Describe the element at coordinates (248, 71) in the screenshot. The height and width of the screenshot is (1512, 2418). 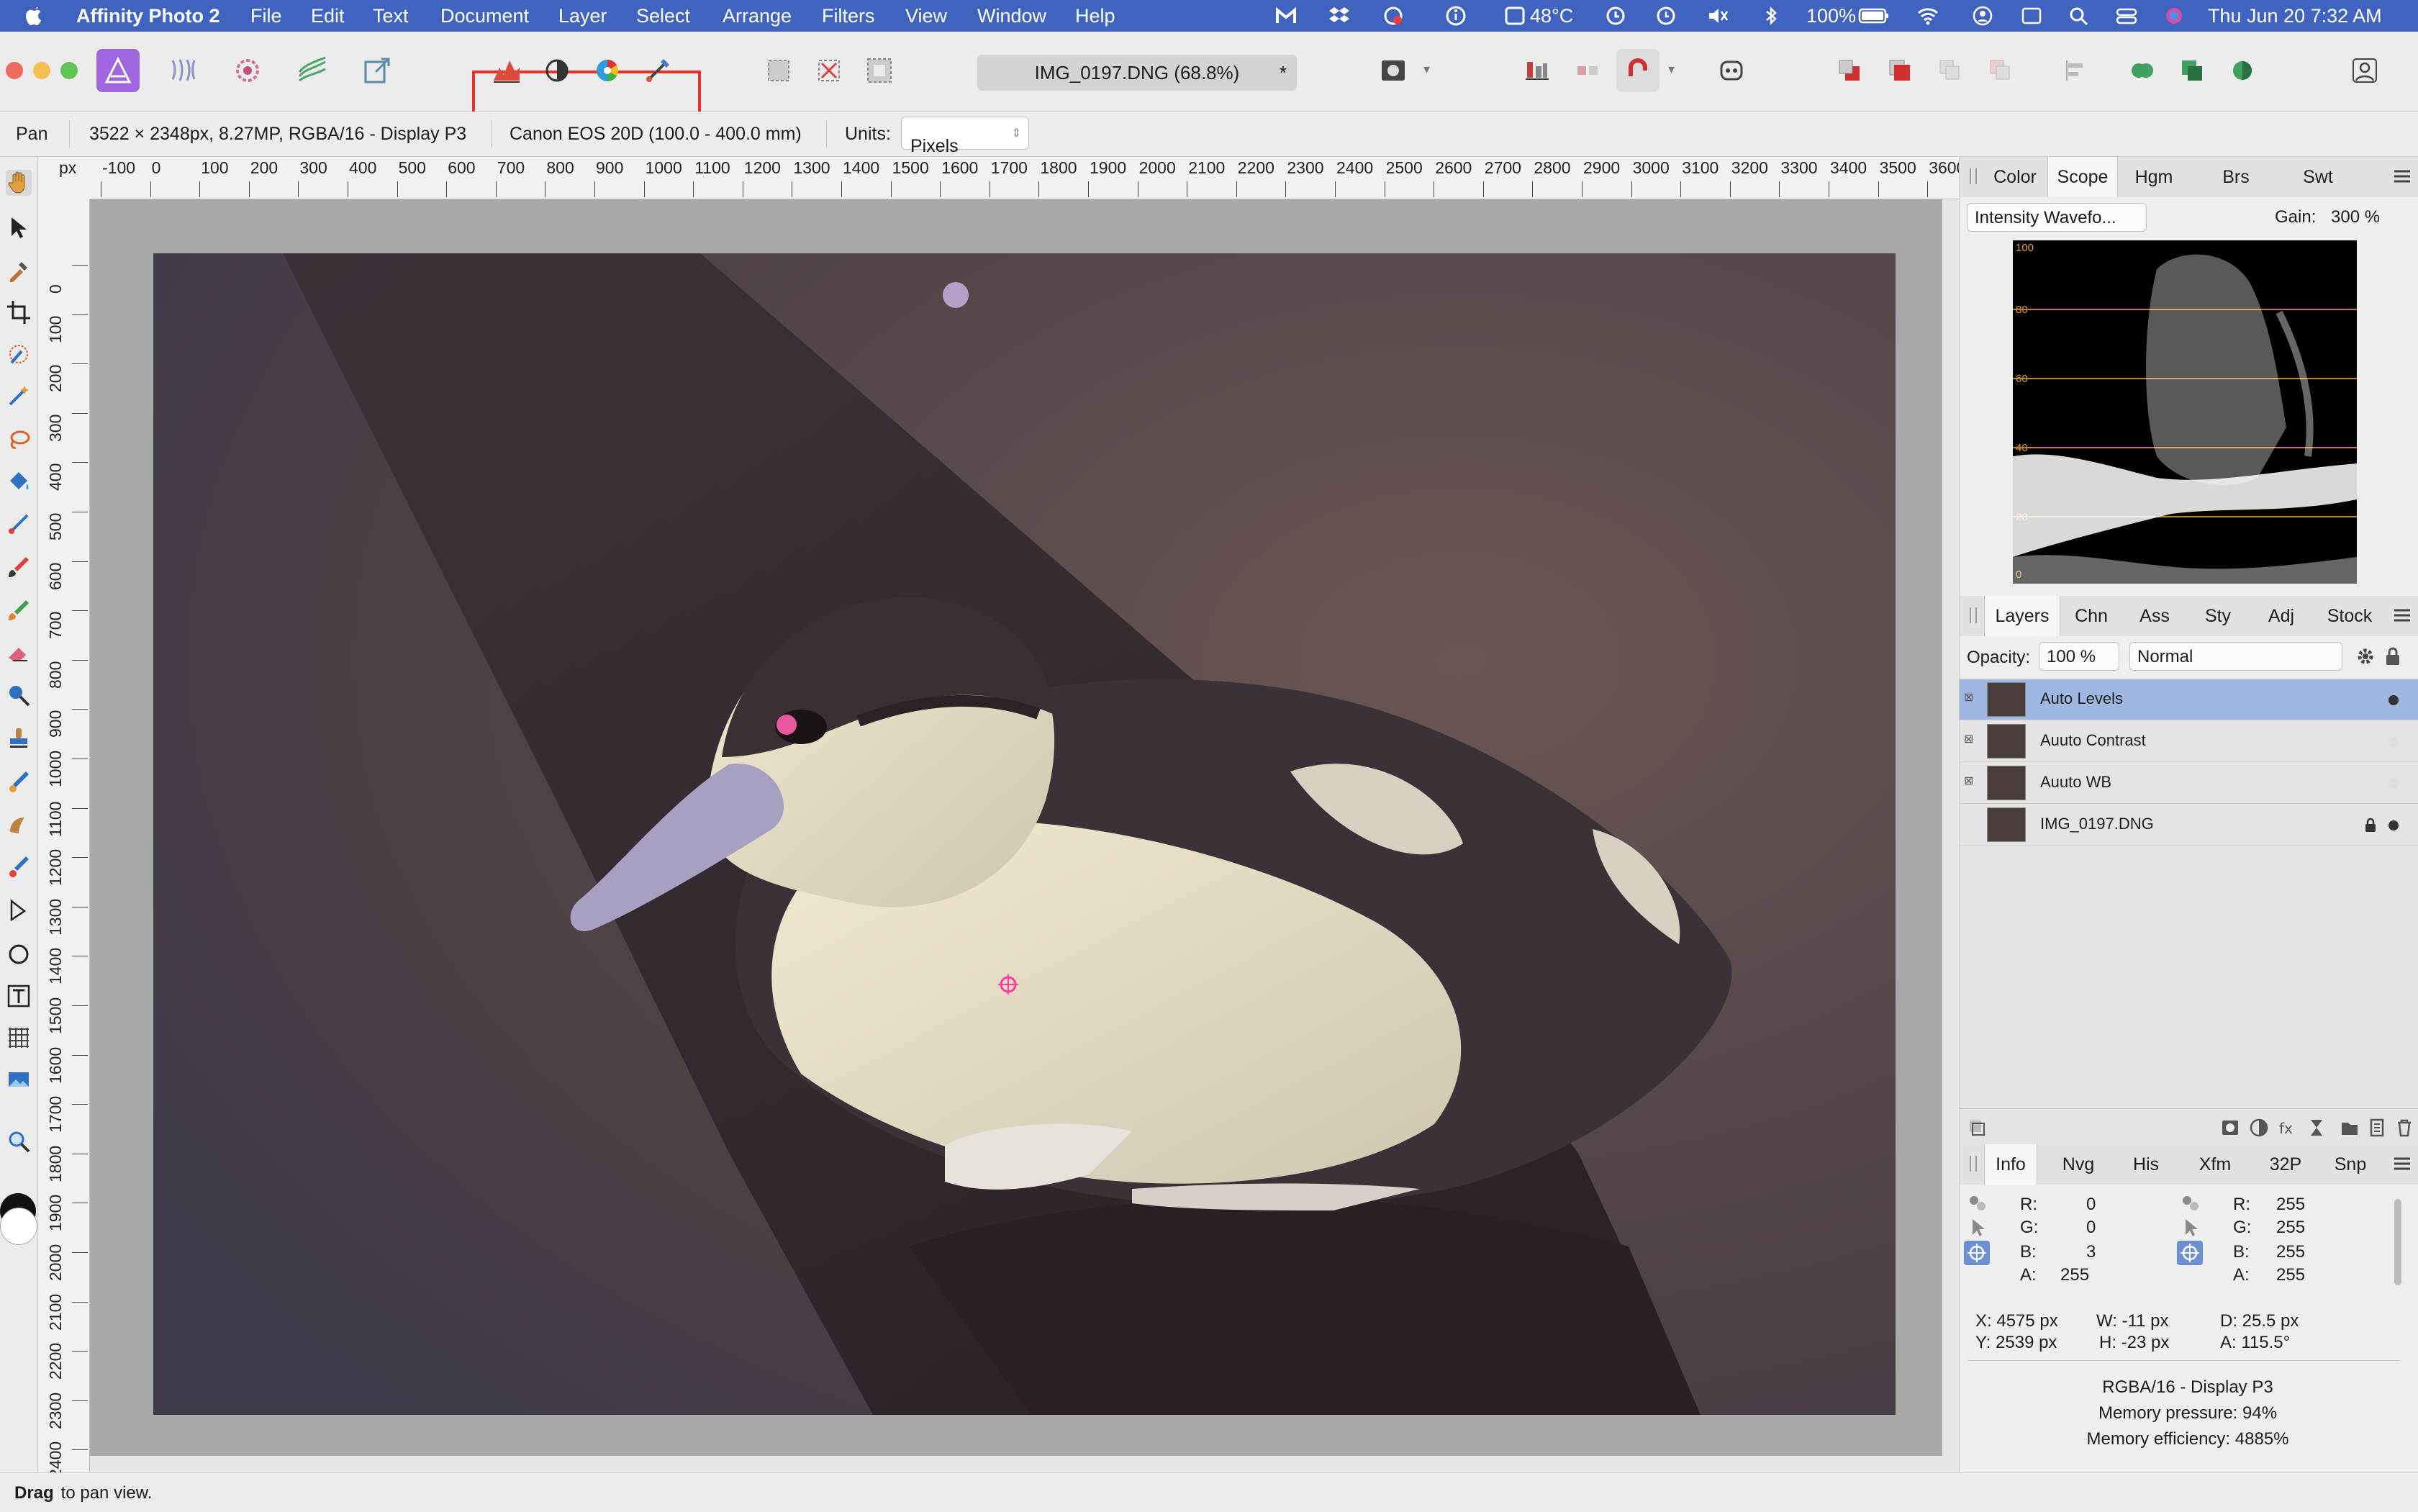
I see `develop-persona-button` at that location.